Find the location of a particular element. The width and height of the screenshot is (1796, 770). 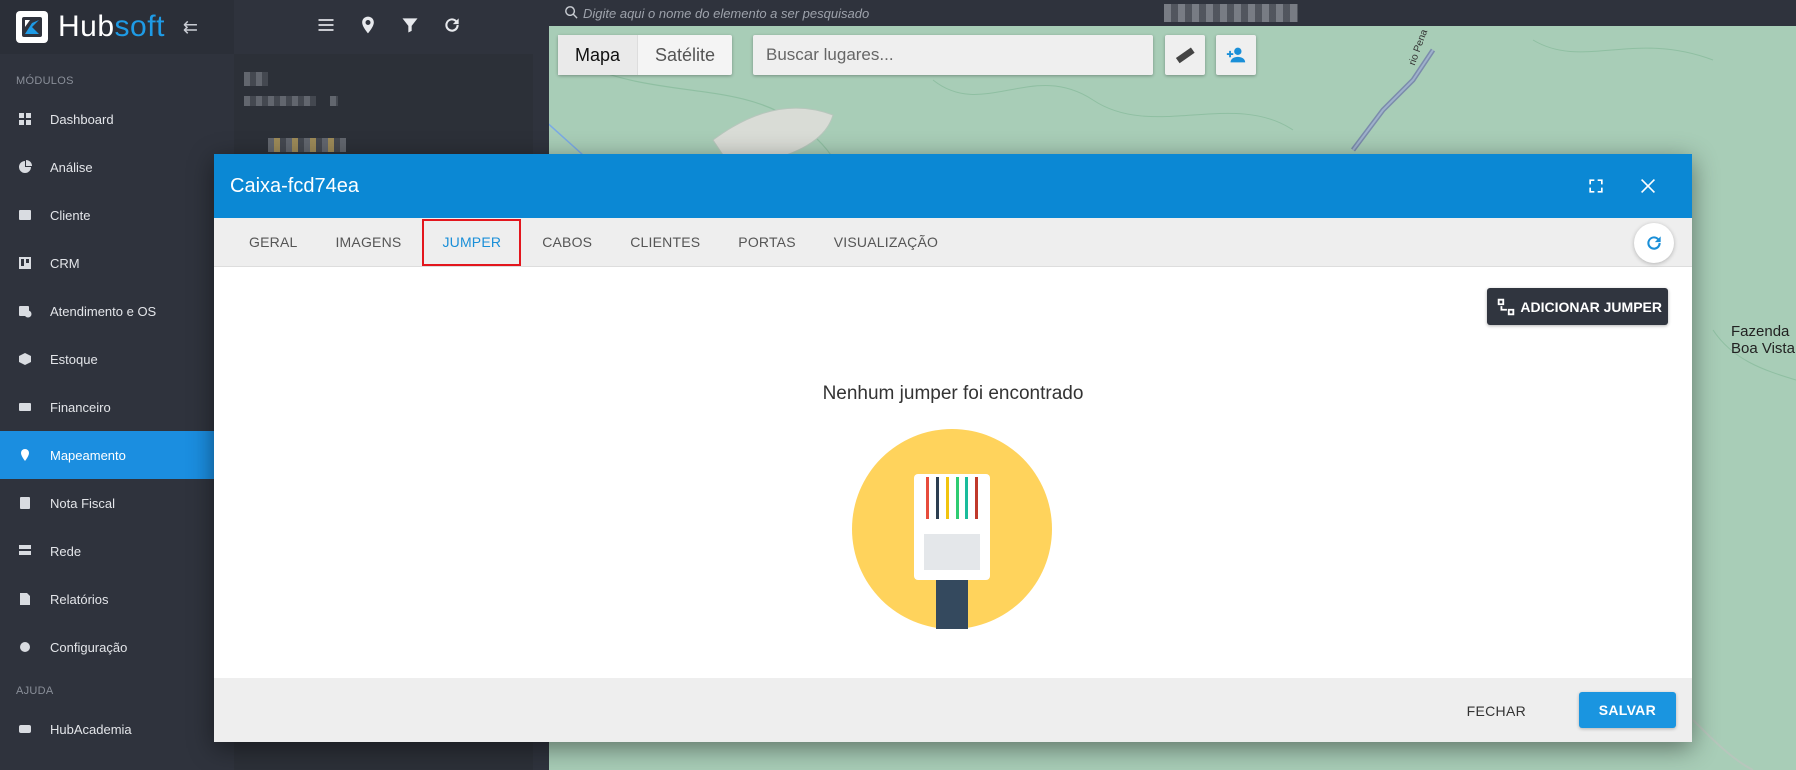

nav-item-label: Relatórios is located at coordinates (79, 599).